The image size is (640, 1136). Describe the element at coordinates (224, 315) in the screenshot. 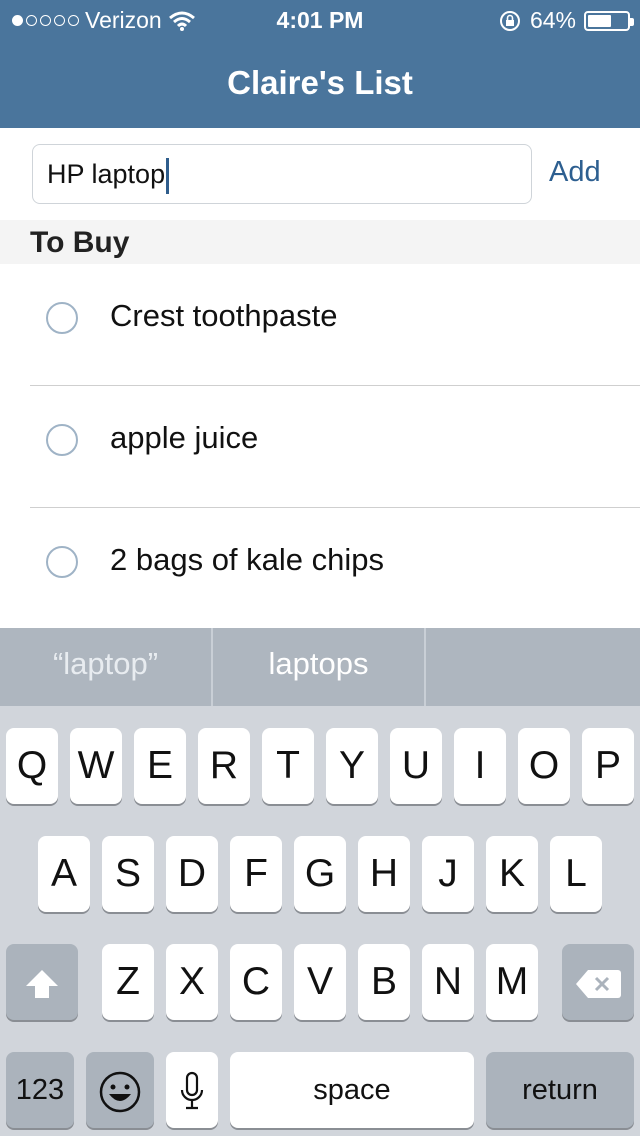

I see `list-item-label: Crest toothpaste` at that location.